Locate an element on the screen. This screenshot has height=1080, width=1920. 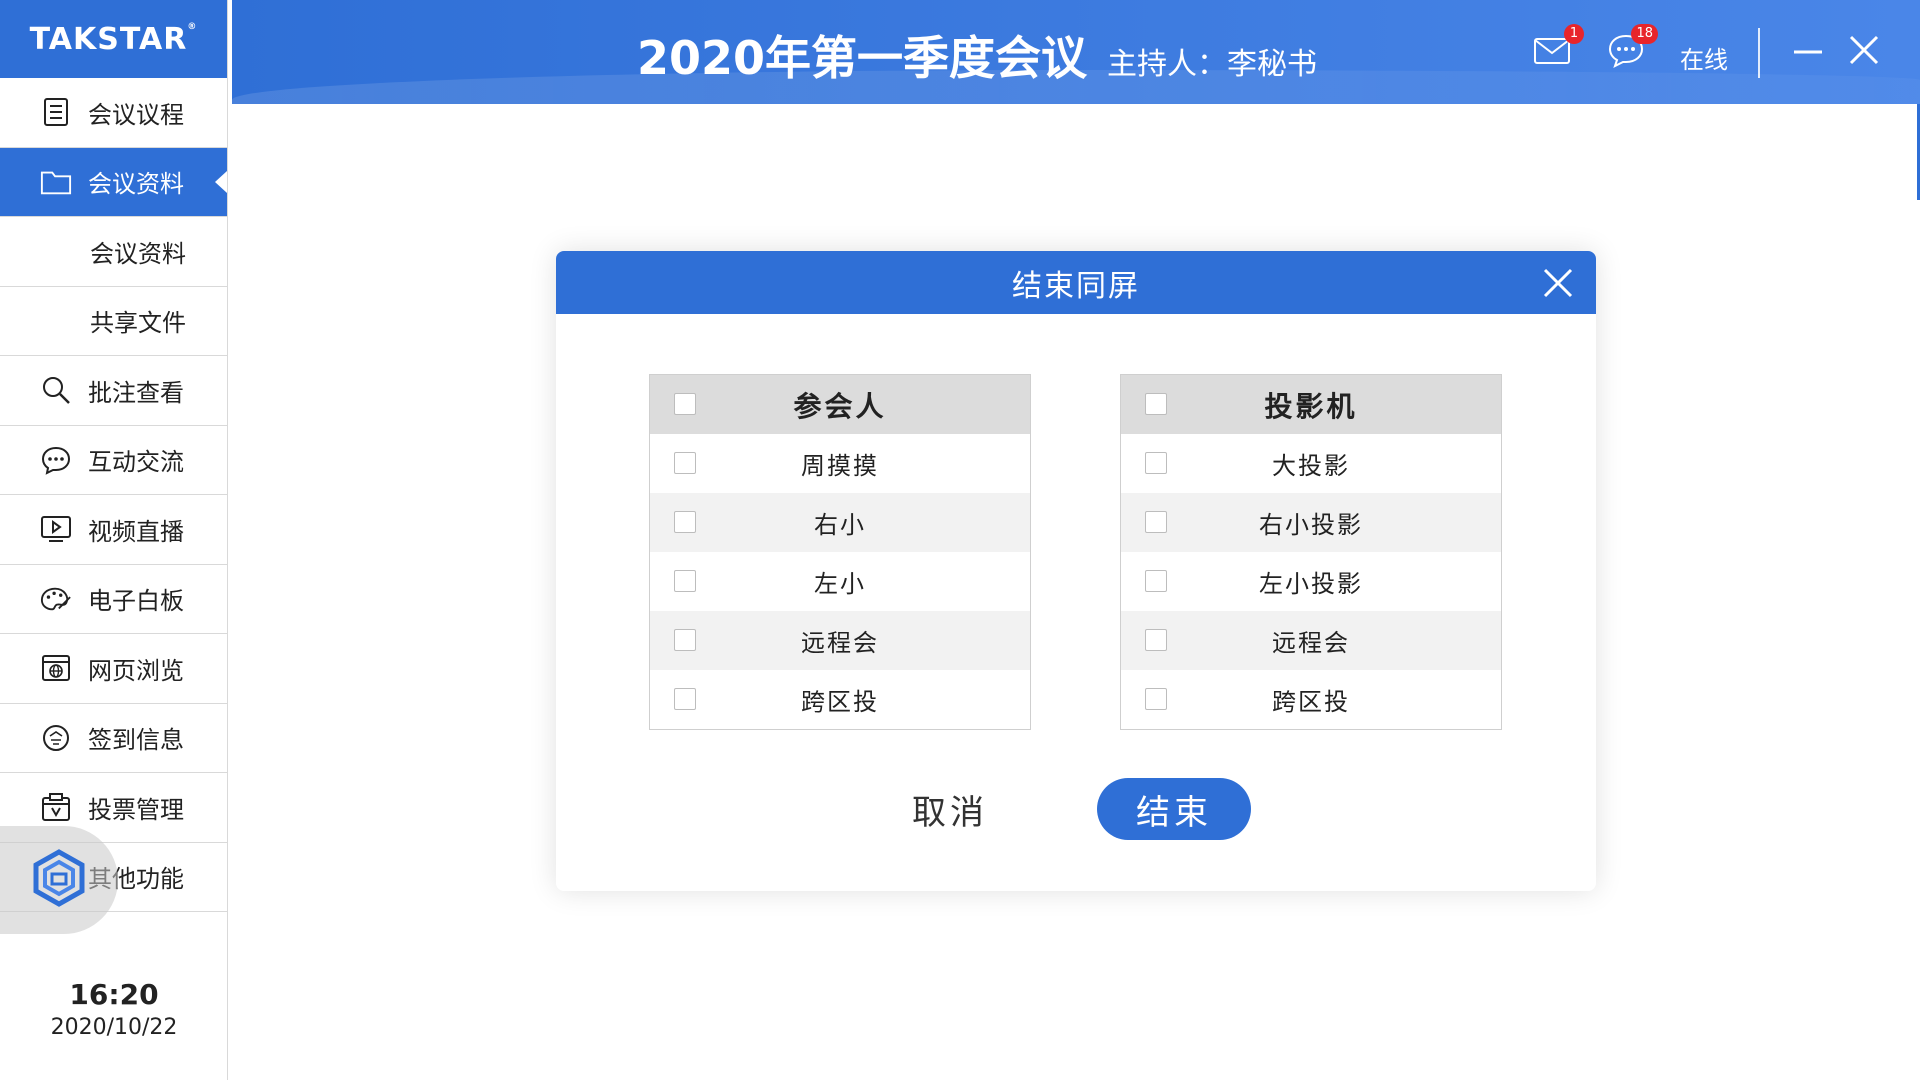
sidebar-item-label: 投票管理 is located at coordinates (136, 809).